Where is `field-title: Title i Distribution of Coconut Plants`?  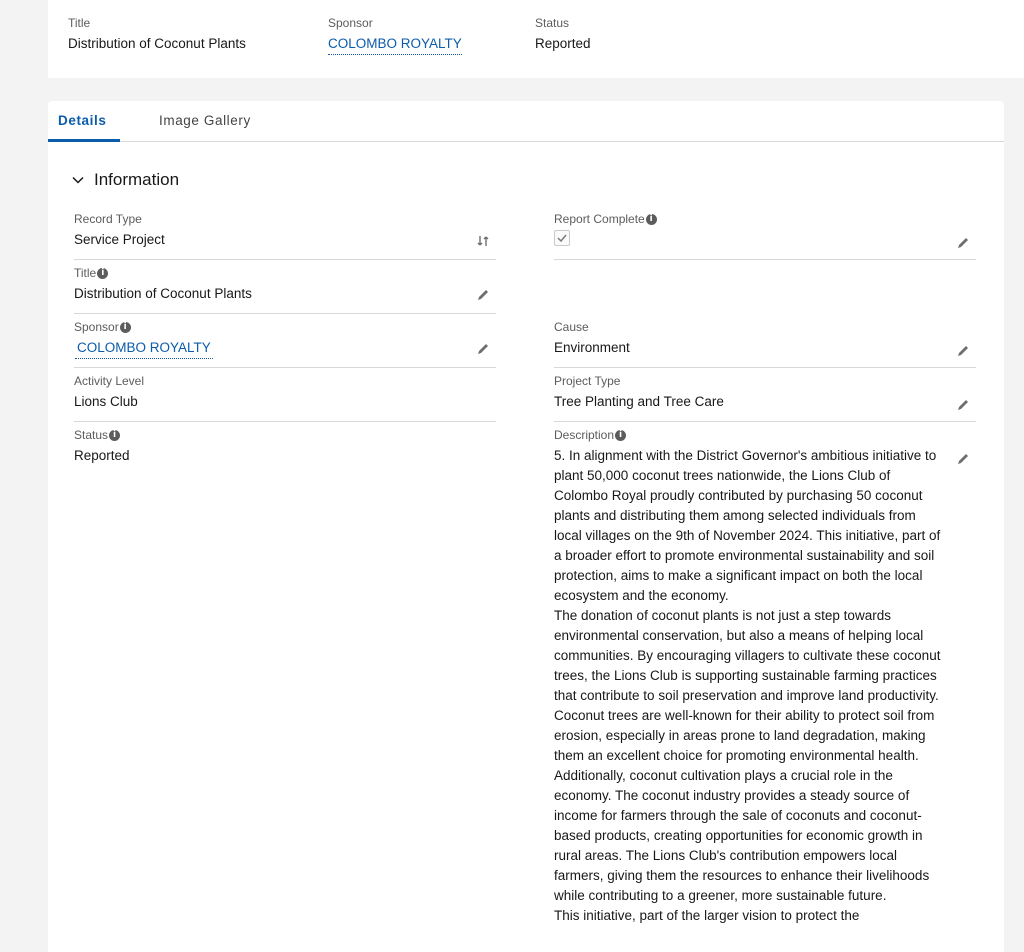 field-title: Title i Distribution of Coconut Plants is located at coordinates (285, 290).